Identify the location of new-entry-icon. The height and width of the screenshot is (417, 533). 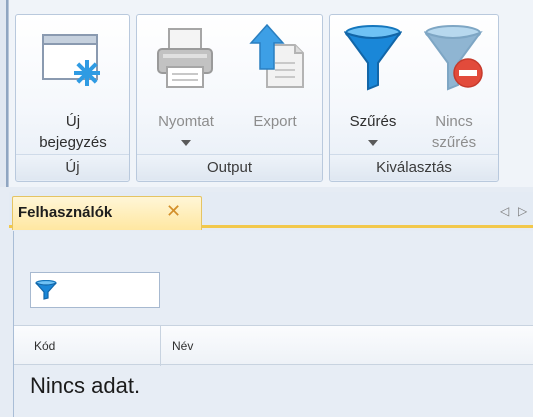
(72, 62).